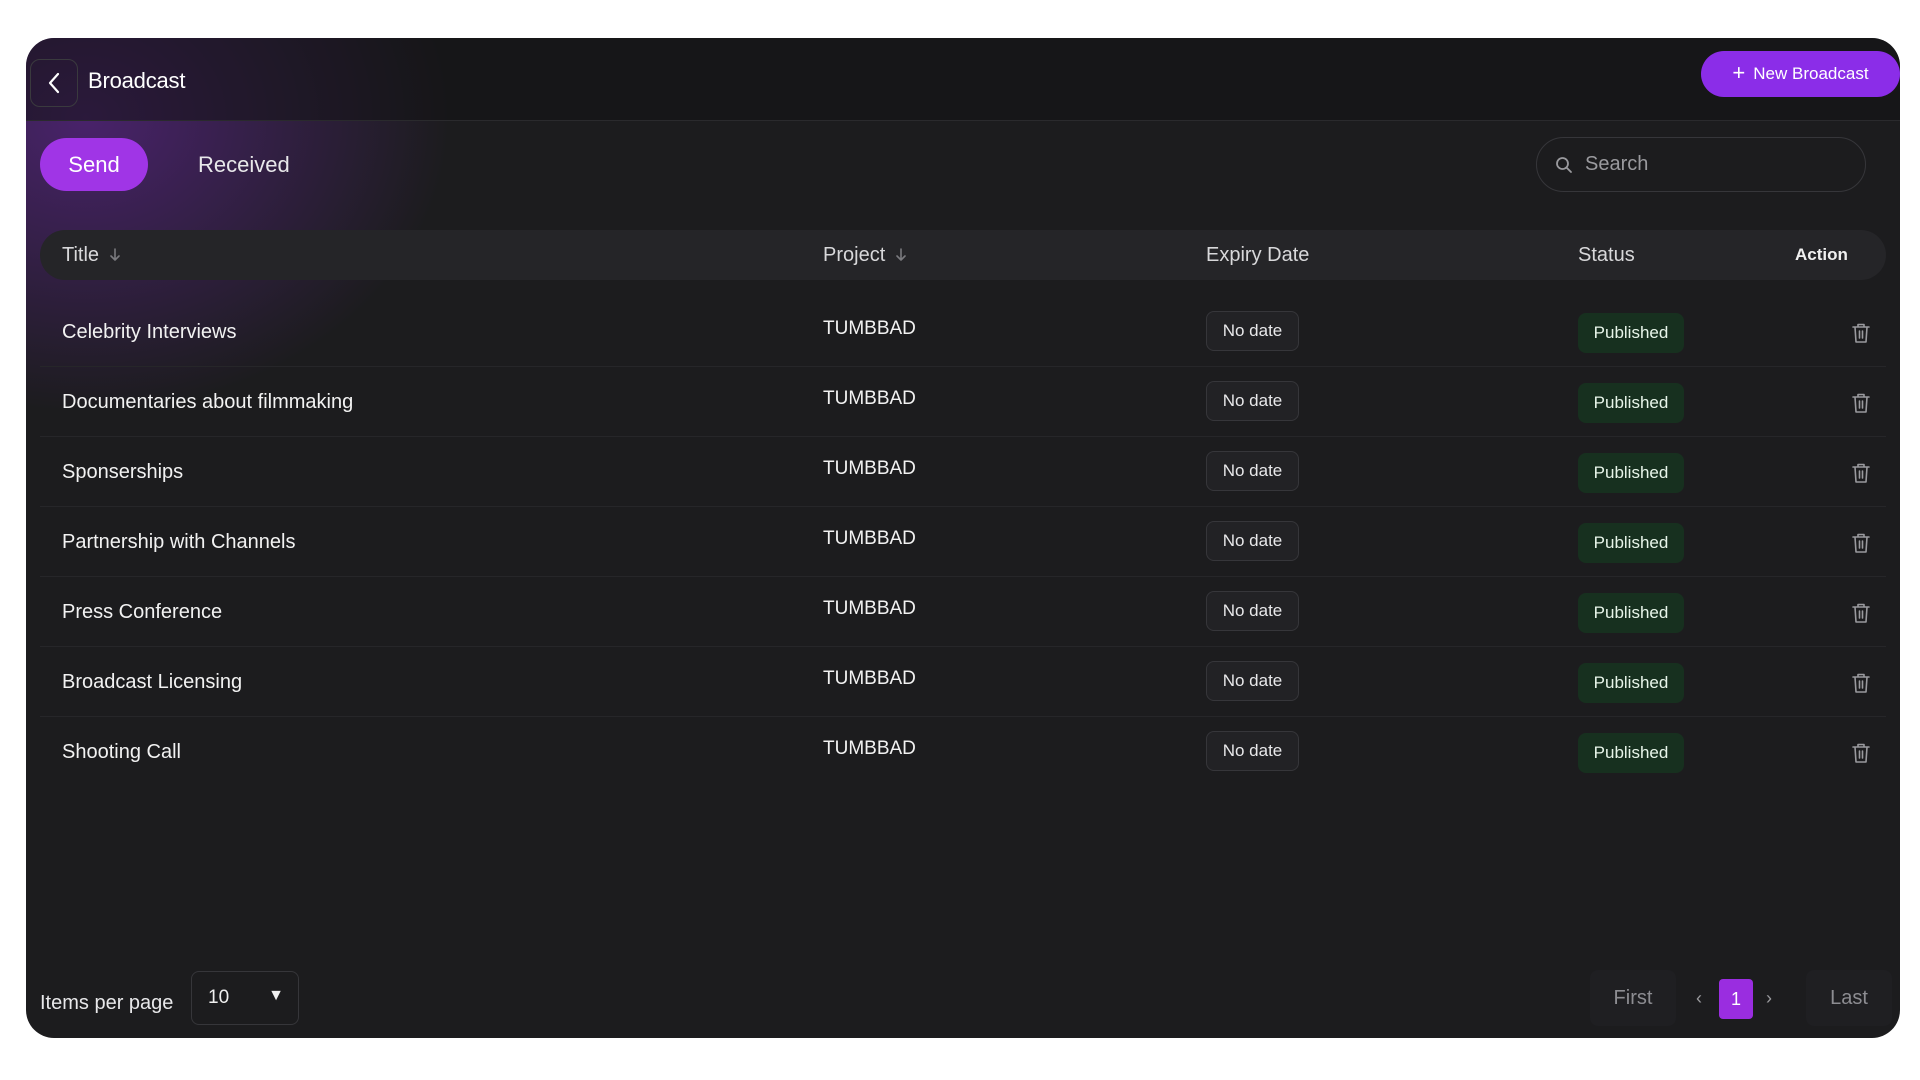 The width and height of the screenshot is (1920, 1080). Describe the element at coordinates (1739, 72) in the screenshot. I see `plus-icon: +` at that location.